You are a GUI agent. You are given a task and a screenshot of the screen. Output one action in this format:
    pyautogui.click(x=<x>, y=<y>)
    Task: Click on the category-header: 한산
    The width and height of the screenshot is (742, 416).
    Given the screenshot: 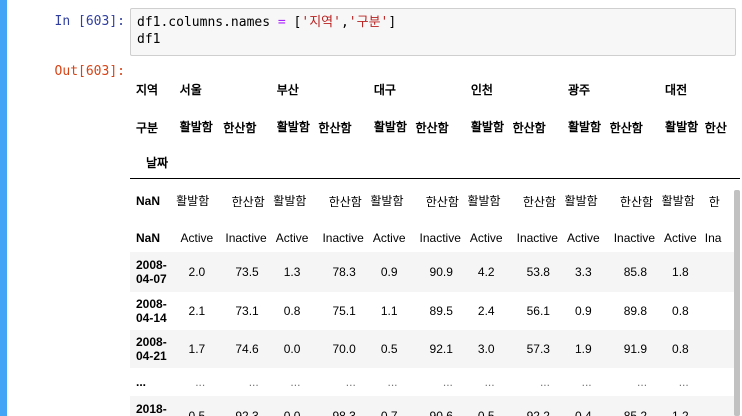 What is the action you would take?
    pyautogui.click(x=715, y=127)
    